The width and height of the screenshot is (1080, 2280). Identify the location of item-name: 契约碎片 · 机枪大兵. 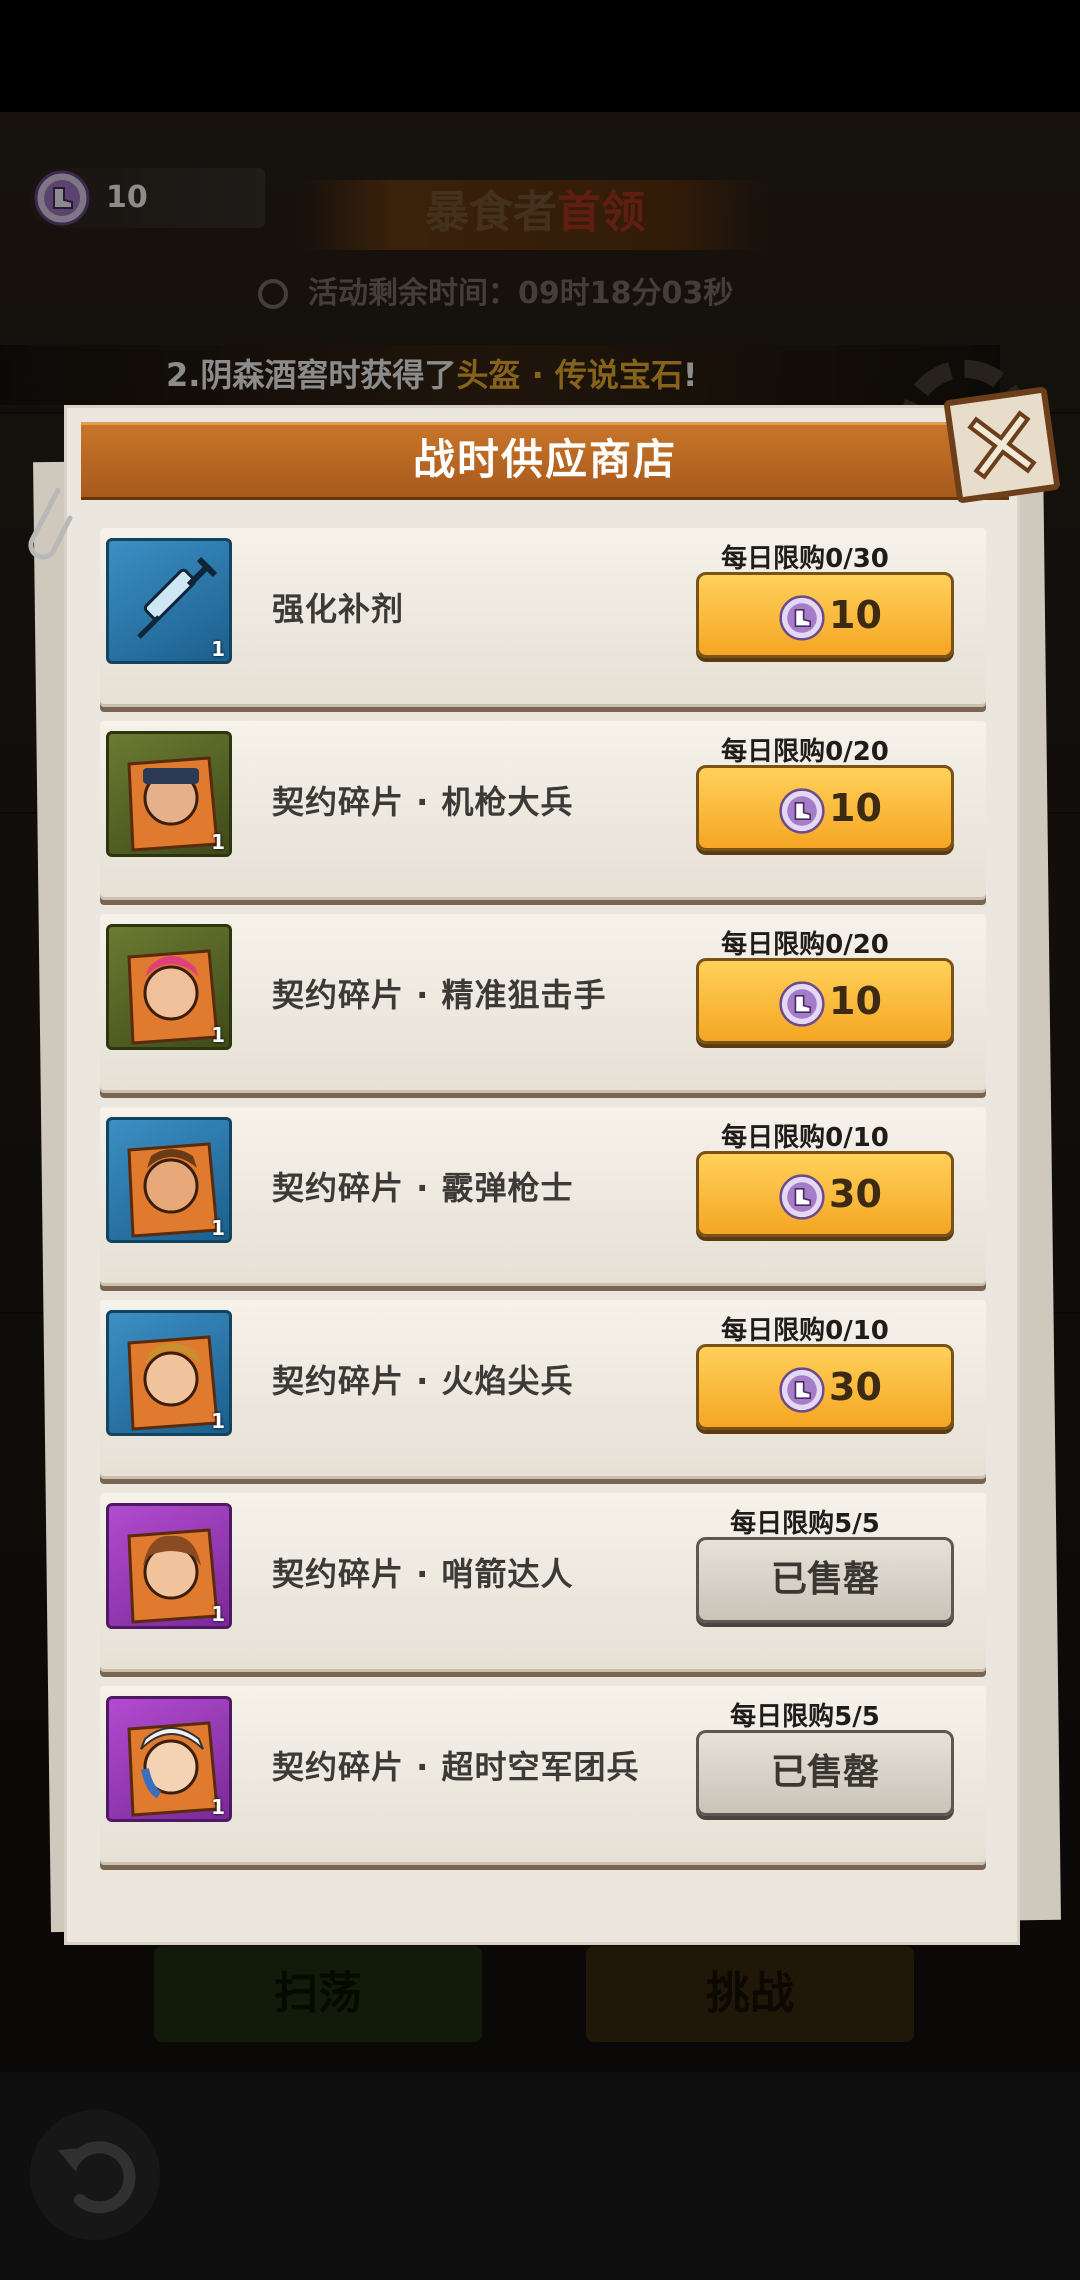
(423, 802).